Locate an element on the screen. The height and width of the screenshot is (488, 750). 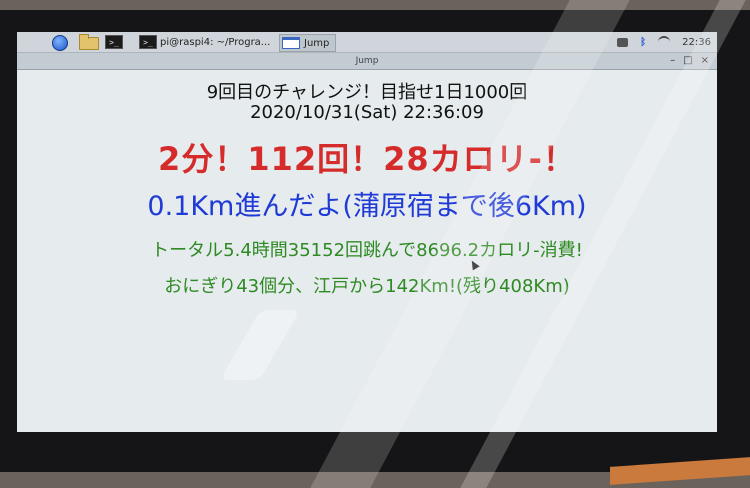
datetime: 2020/10/31(Sat) 22:36:09 is located at coordinates (367, 112).